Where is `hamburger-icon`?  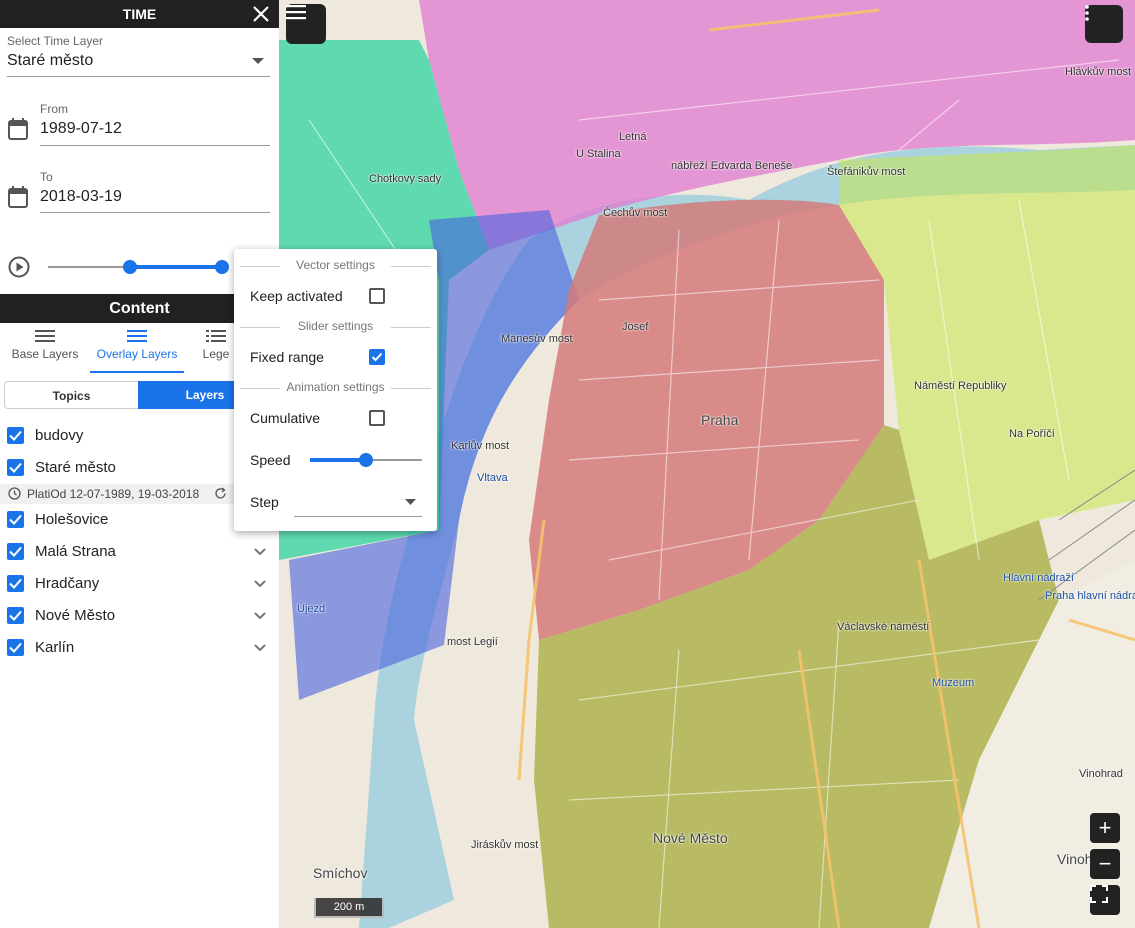 hamburger-icon is located at coordinates (296, 12).